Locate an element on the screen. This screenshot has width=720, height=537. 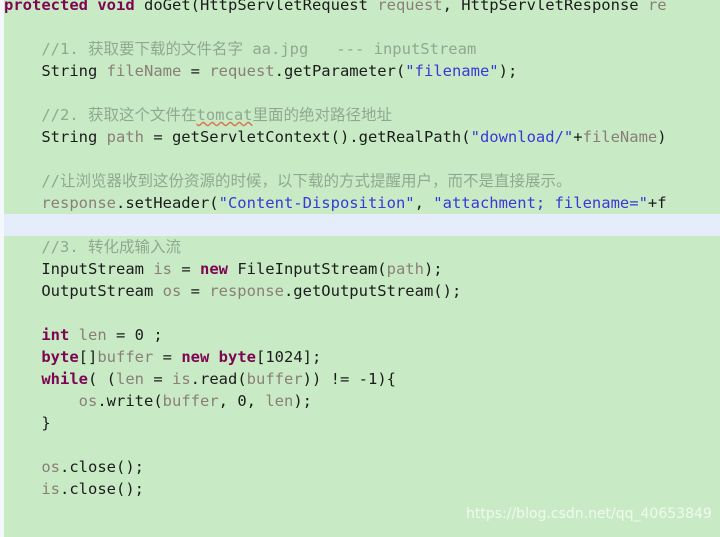
code-token-cmt: //2. 获取这个文件在 is located at coordinates (100, 115).